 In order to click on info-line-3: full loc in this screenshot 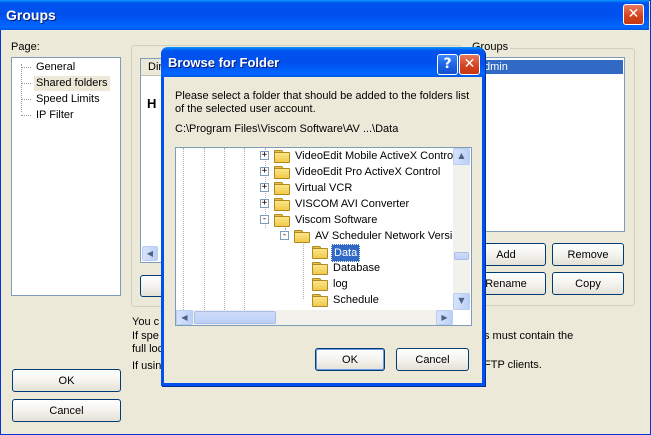, I will do `click(148, 349)`.